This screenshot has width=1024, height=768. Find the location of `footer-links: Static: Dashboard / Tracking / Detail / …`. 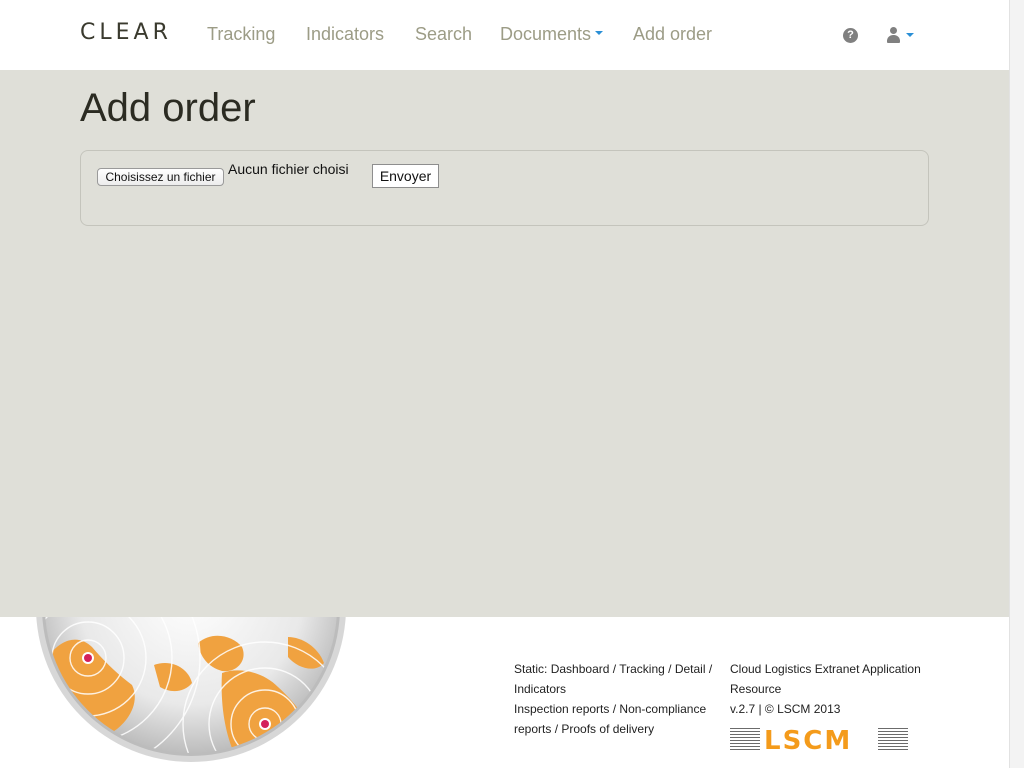

footer-links: Static: Dashboard / Tracking / Detail / … is located at coordinates (613, 699).